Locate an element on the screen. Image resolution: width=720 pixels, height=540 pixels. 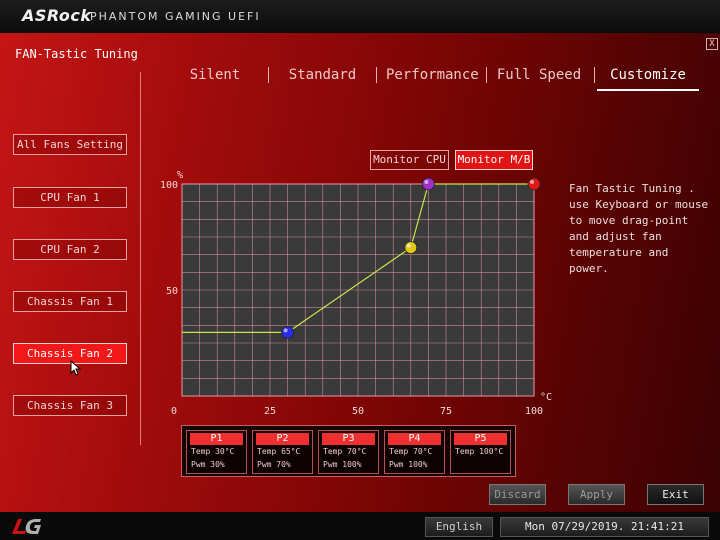
point-pwm: Pwm 30% is located at coordinates (208, 464).